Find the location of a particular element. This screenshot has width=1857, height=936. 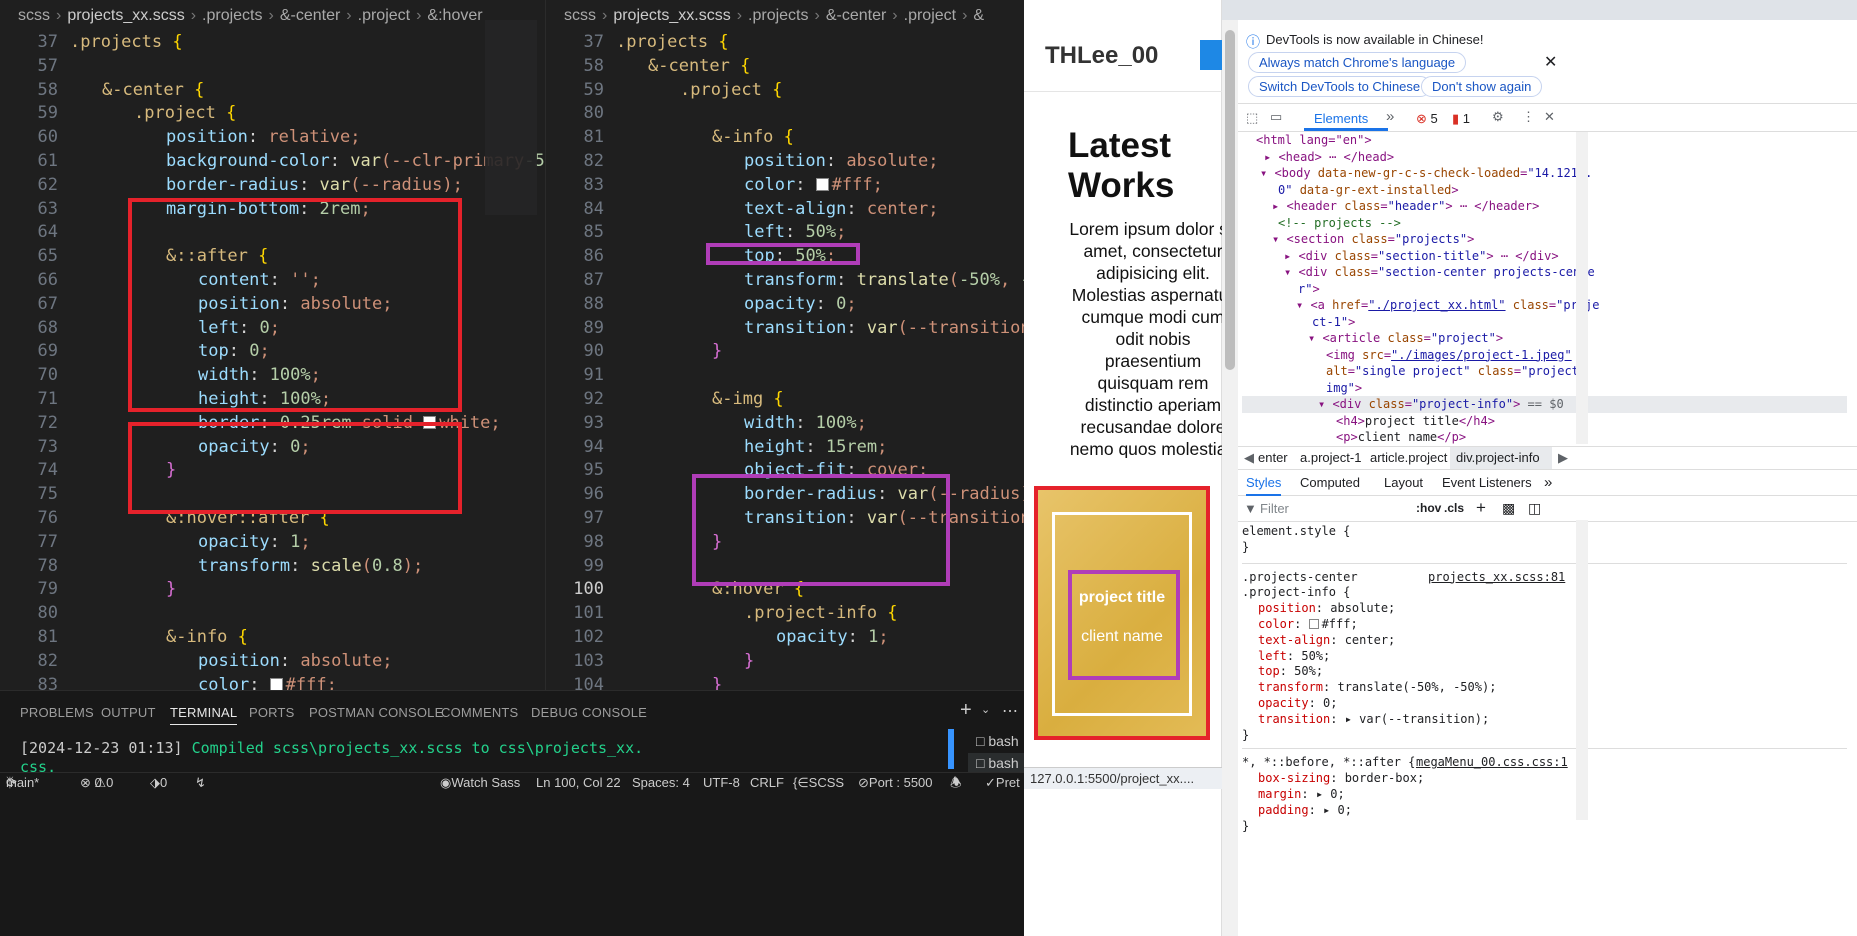

tab-problems: PROBLEMS is located at coordinates (57, 712).